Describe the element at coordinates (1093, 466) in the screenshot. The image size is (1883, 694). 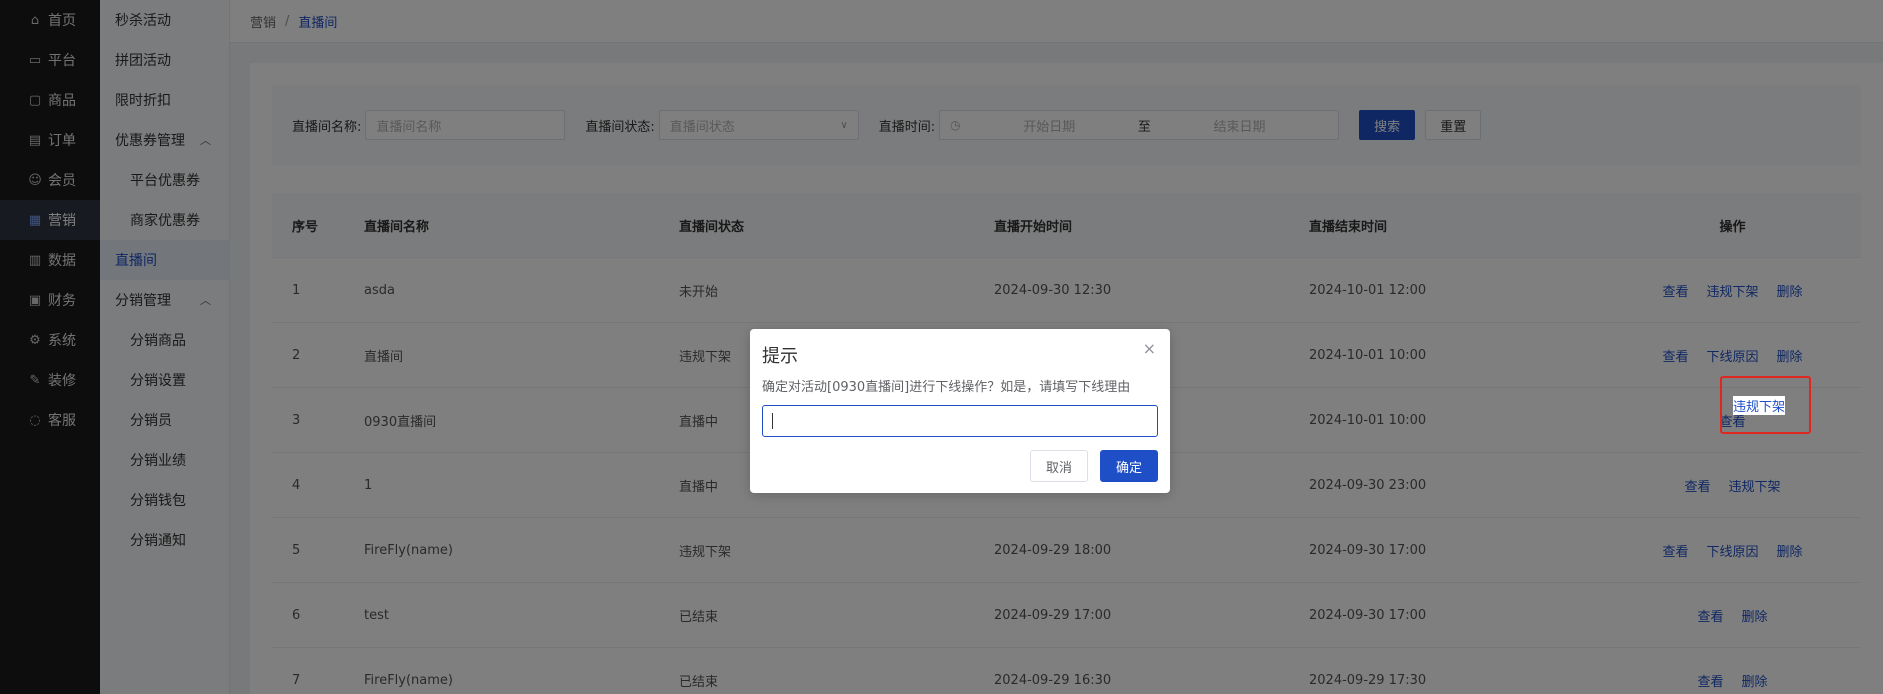
I see `dialog-buttons: 取消 确定` at that location.